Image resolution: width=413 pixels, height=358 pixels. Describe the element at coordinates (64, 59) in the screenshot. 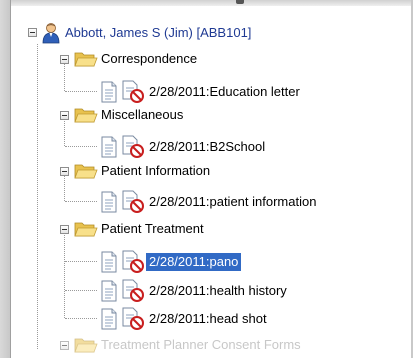

I see `collapse-toggle-correspondence` at that location.